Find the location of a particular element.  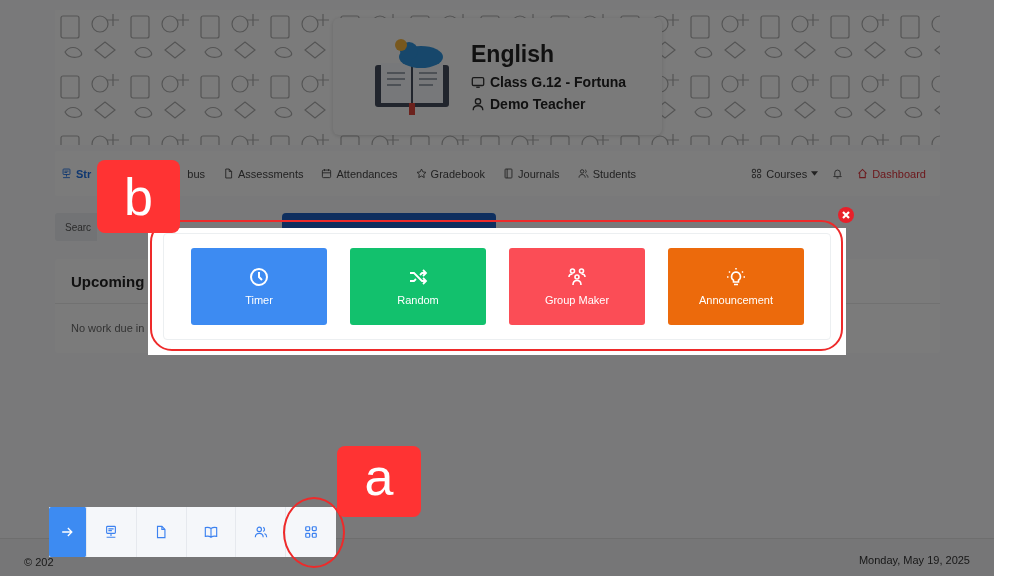

nav-tab: Students is located at coordinates (607, 173).